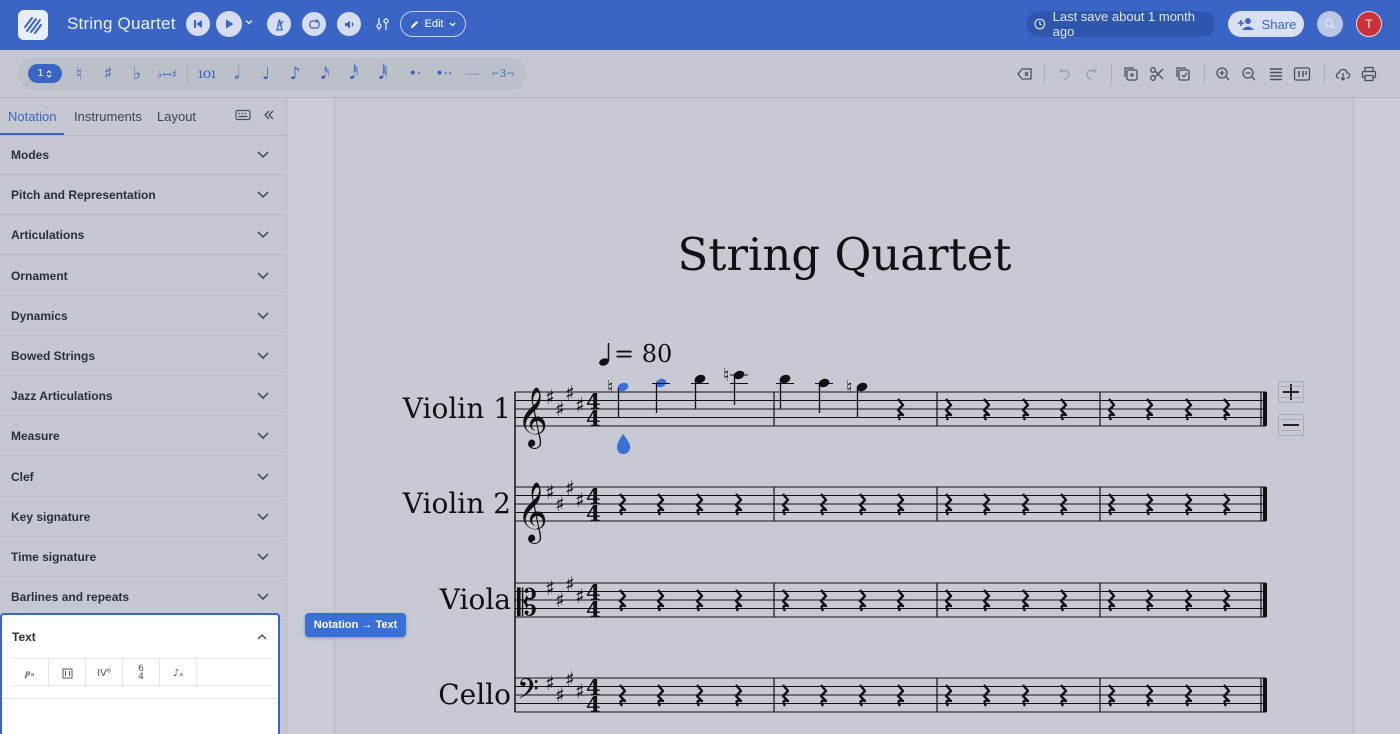  What do you see at coordinates (33, 25) in the screenshot?
I see `app-logo-icon` at bounding box center [33, 25].